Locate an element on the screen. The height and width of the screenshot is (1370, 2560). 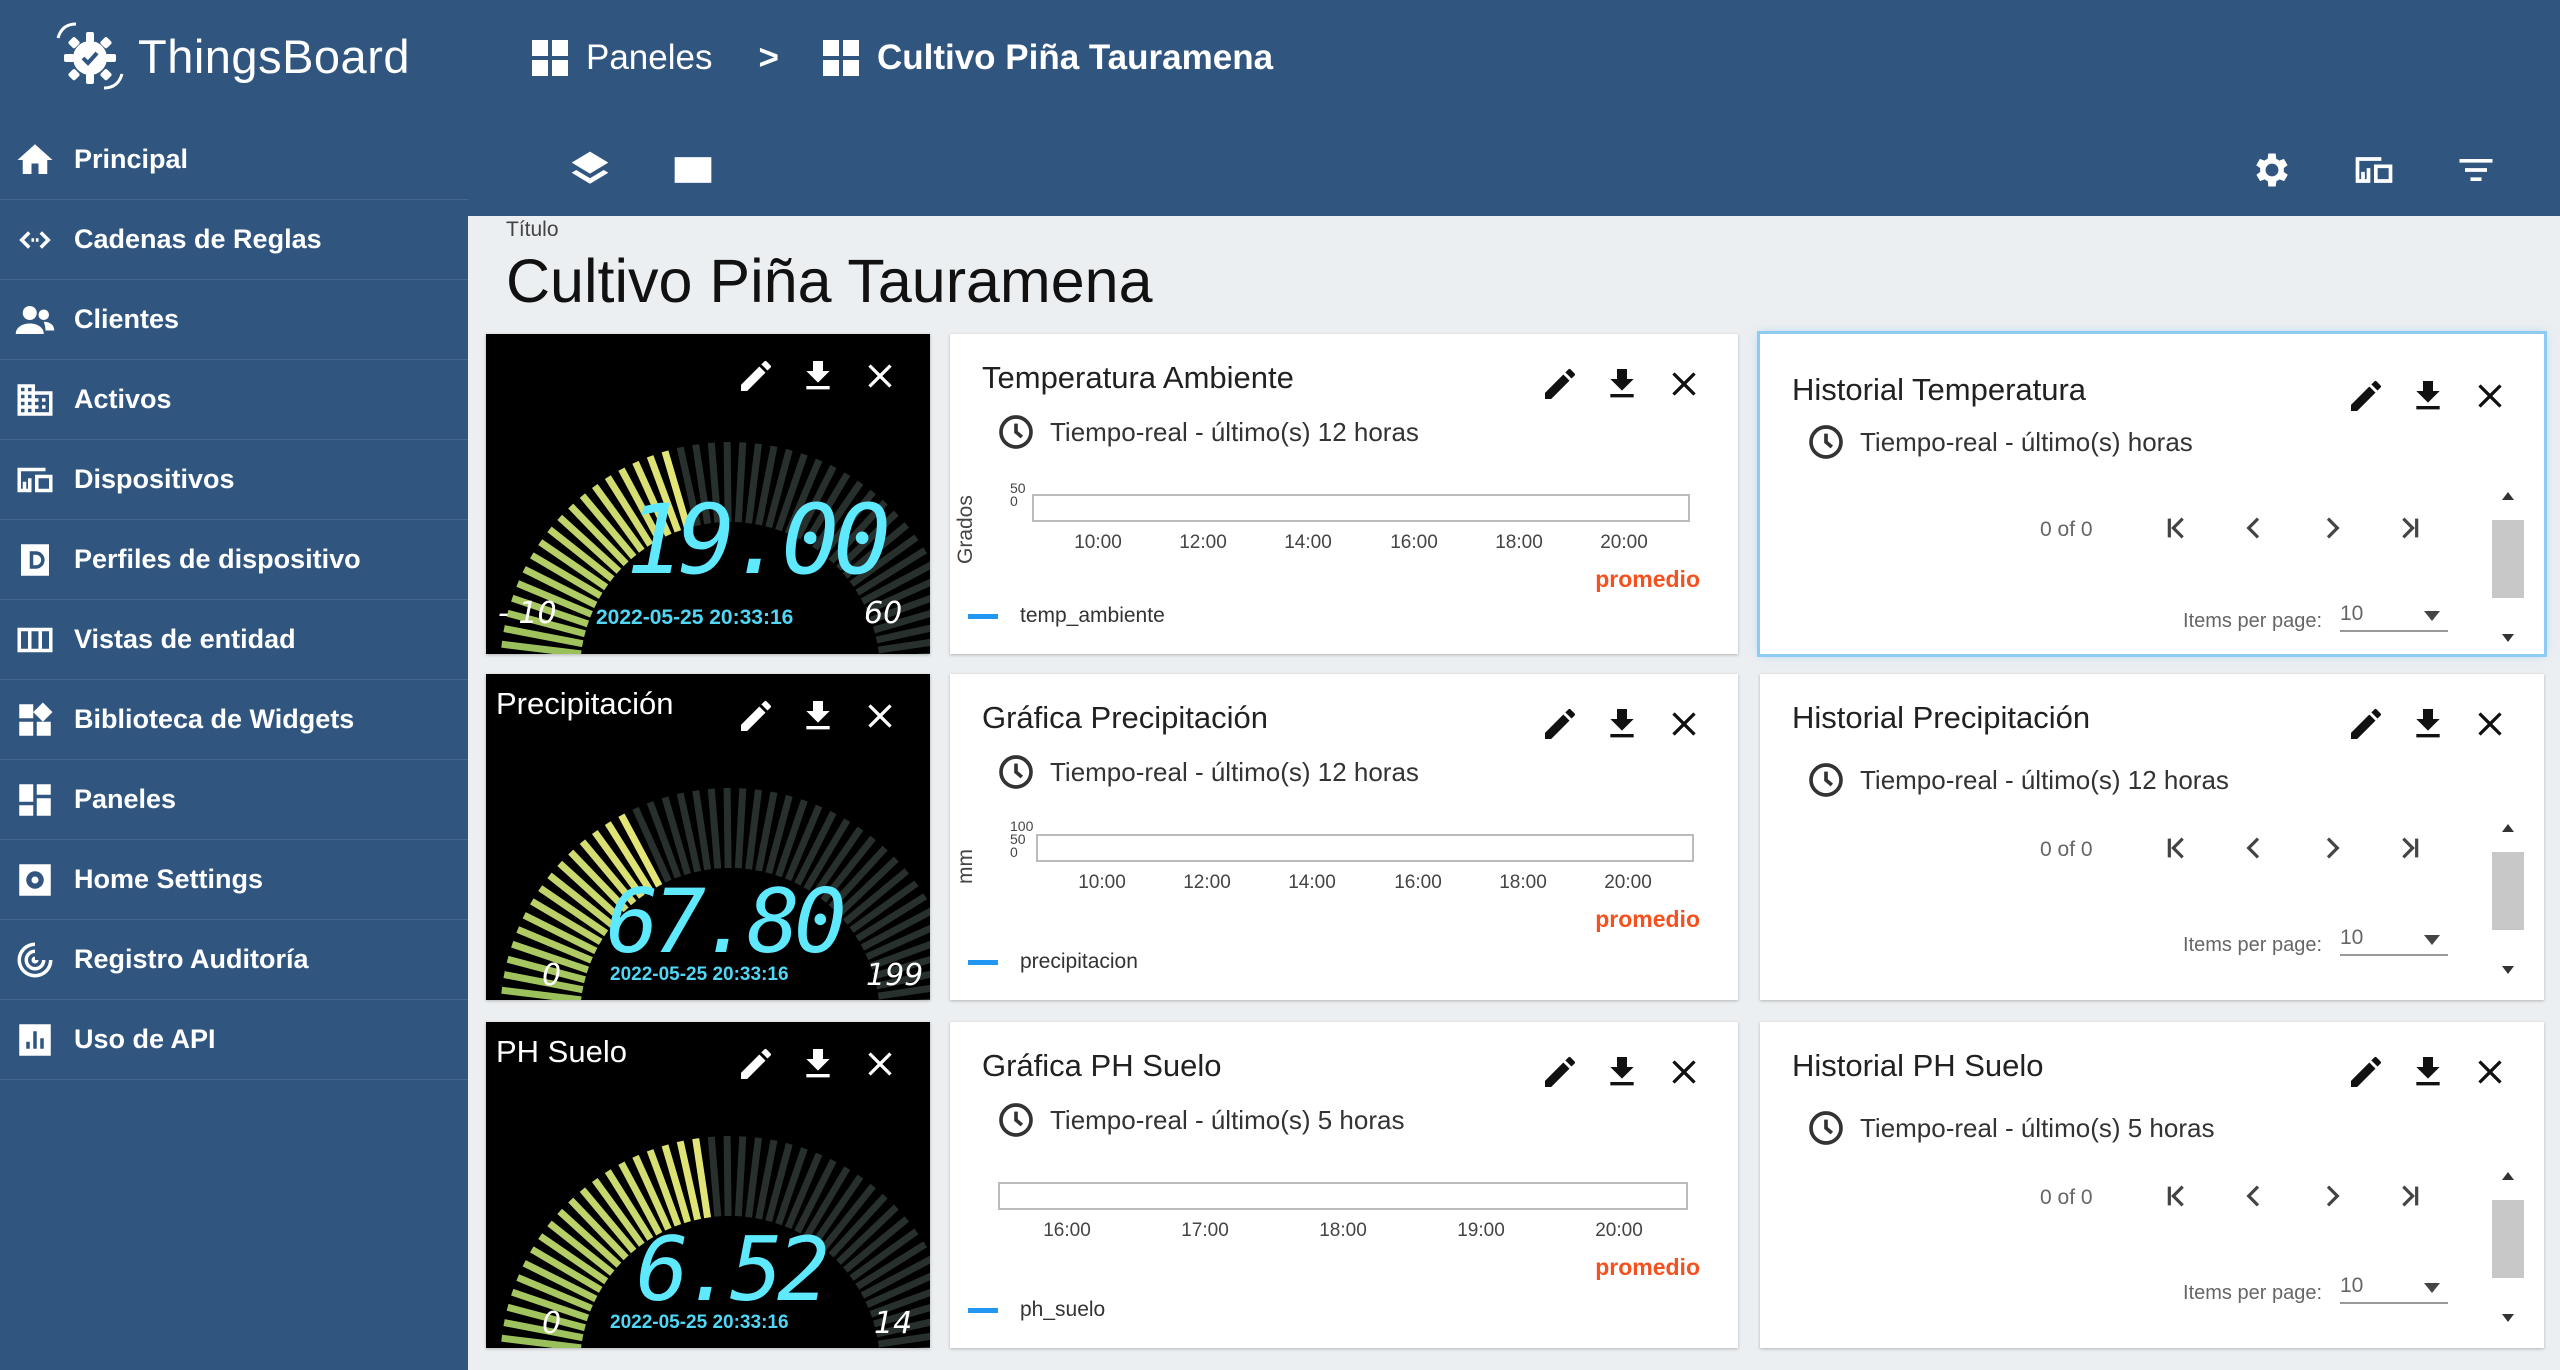
sidebar-item-activos: Activos is located at coordinates (234, 400).